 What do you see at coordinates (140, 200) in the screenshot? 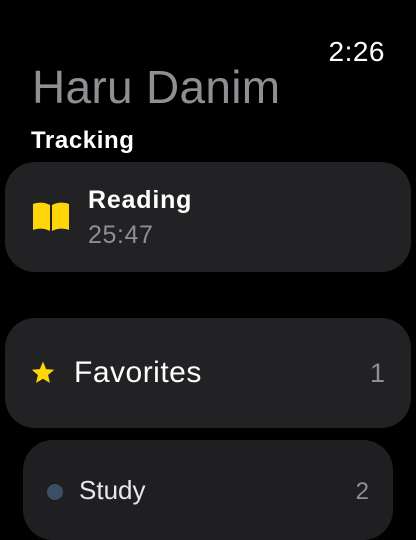
I see `tracking-item-name: Reading` at bounding box center [140, 200].